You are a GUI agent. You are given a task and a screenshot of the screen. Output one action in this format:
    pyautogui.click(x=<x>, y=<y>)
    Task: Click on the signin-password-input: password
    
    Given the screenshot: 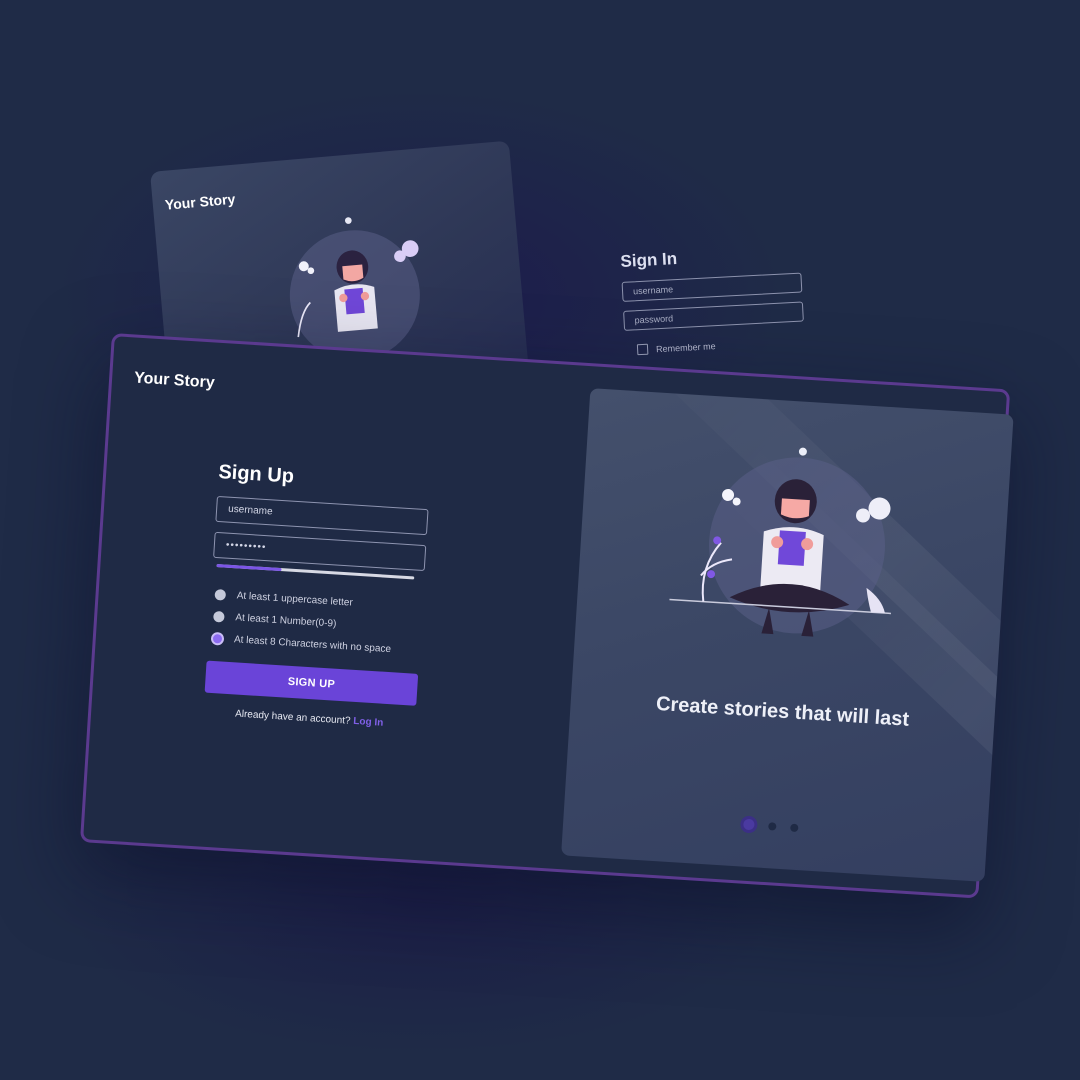 What is the action you would take?
    pyautogui.click(x=713, y=316)
    